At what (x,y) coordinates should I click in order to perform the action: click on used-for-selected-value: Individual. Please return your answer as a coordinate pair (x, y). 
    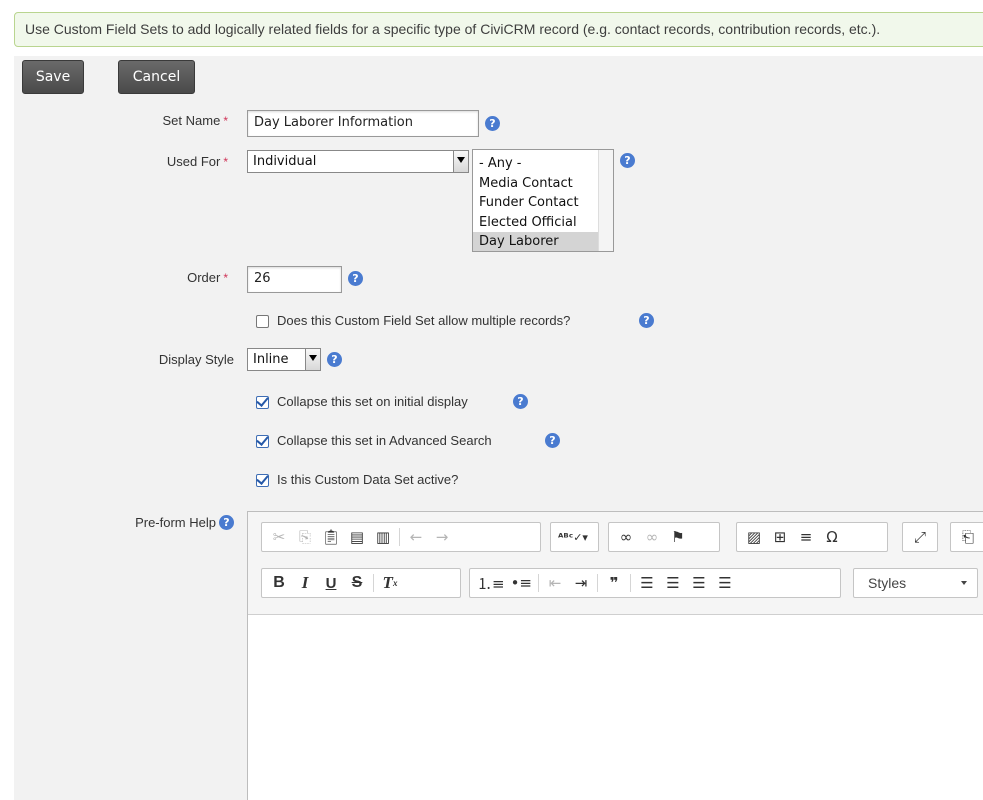
    Looking at the image, I should click on (285, 161).